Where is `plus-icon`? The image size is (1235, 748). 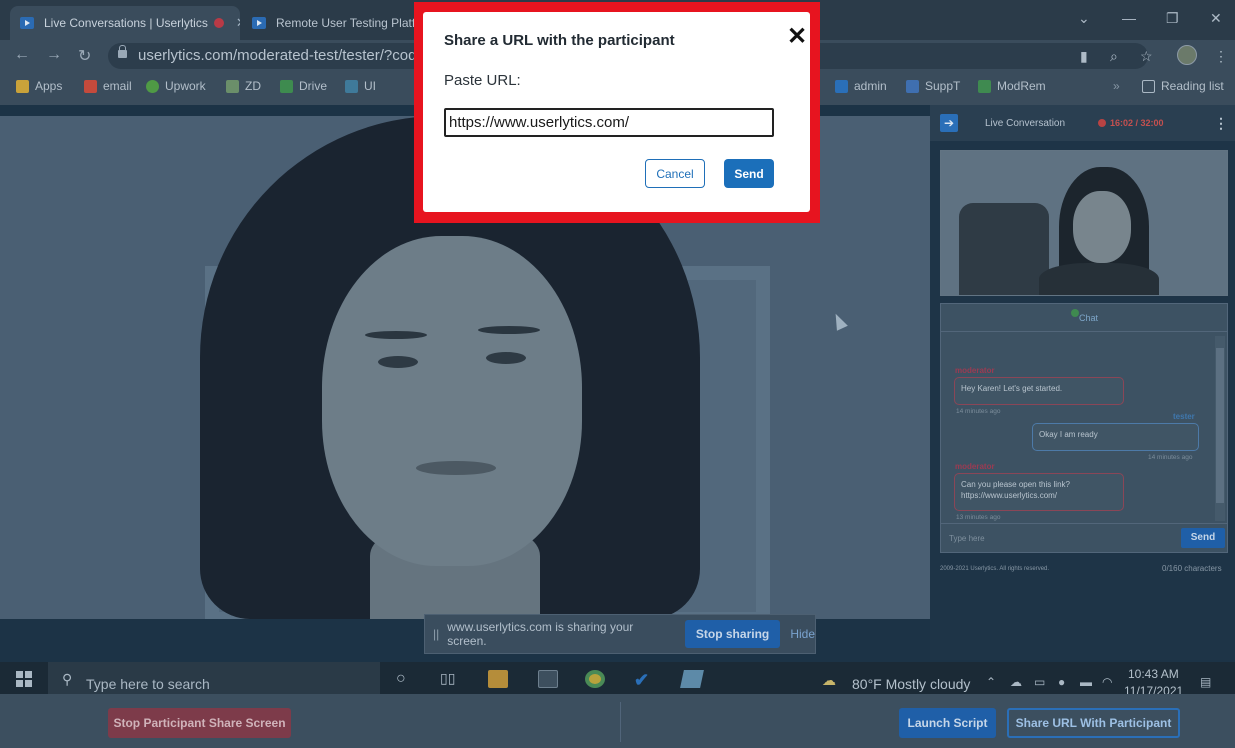 plus-icon is located at coordinates (984, 86).